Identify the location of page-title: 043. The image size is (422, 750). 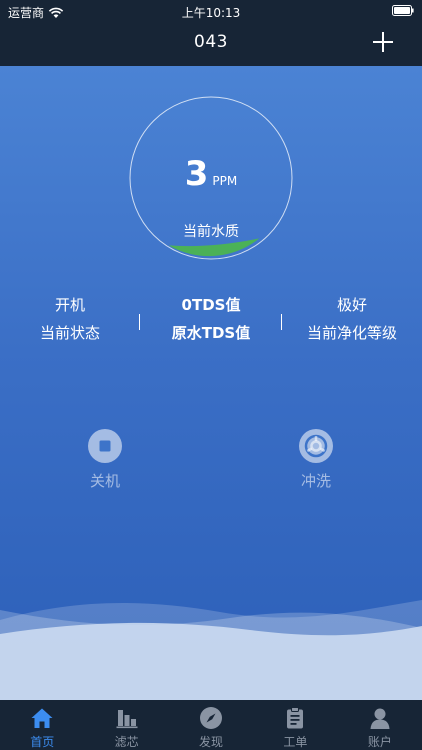
(211, 42).